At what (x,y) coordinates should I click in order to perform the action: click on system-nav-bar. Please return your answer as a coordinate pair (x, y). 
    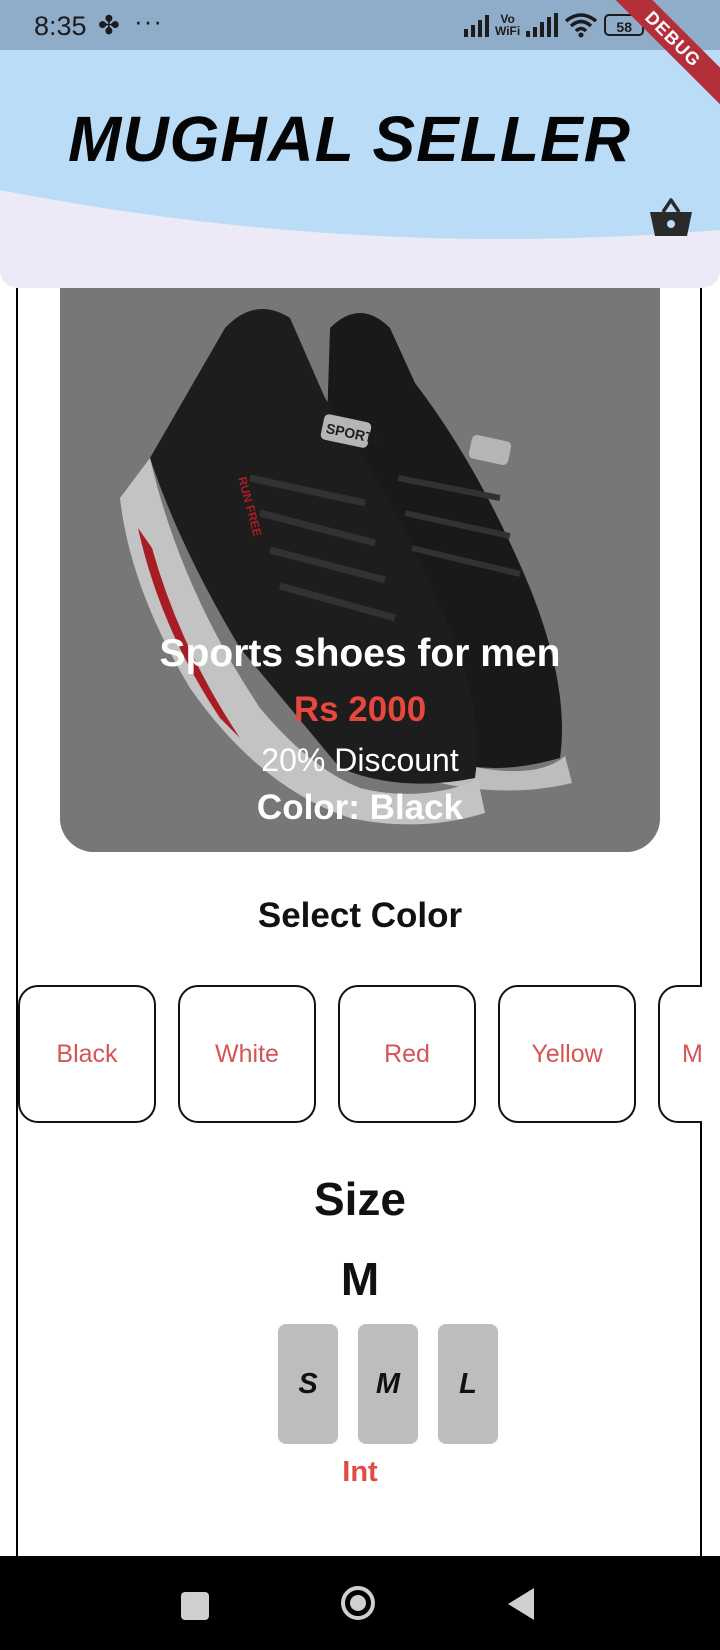
    Looking at the image, I should click on (360, 1603).